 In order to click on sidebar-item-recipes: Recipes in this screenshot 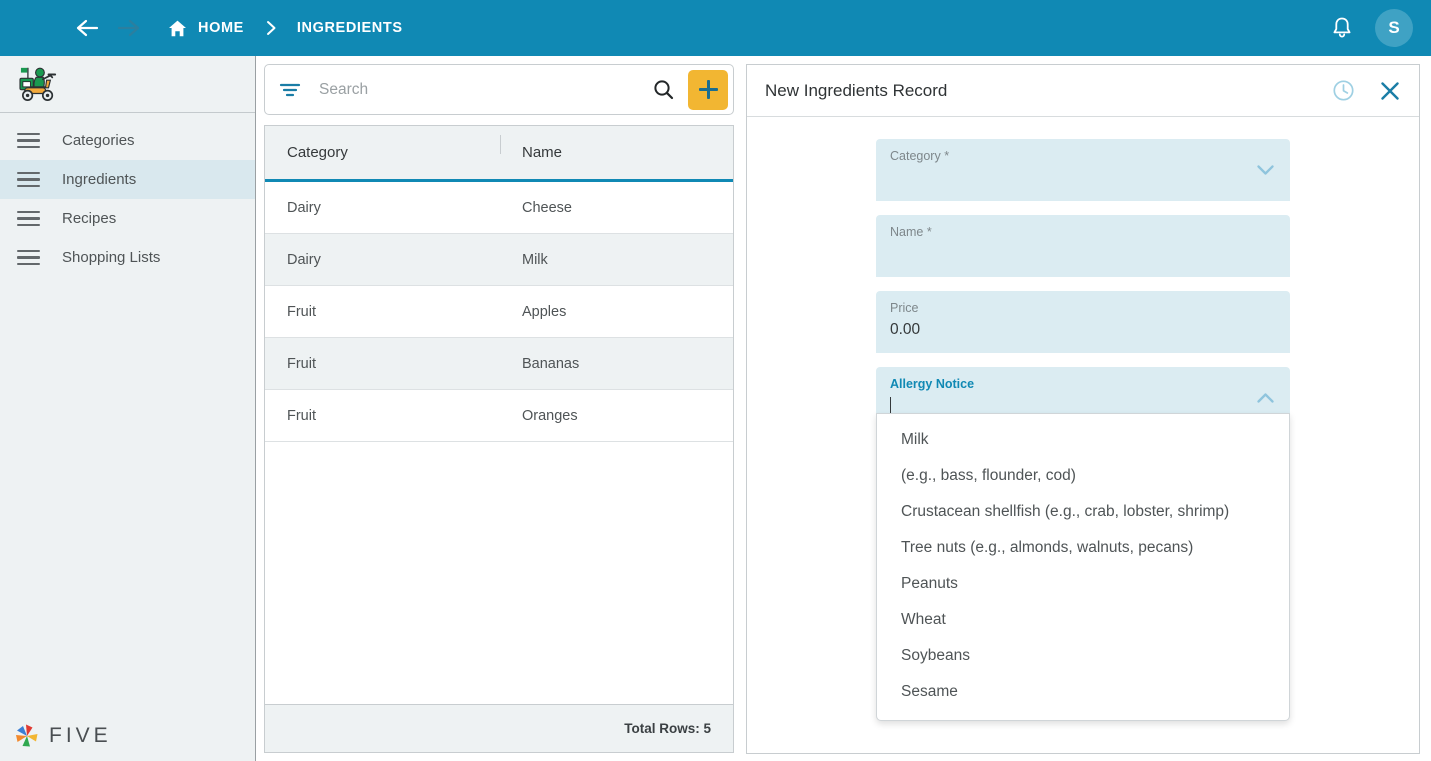, I will do `click(127, 218)`.